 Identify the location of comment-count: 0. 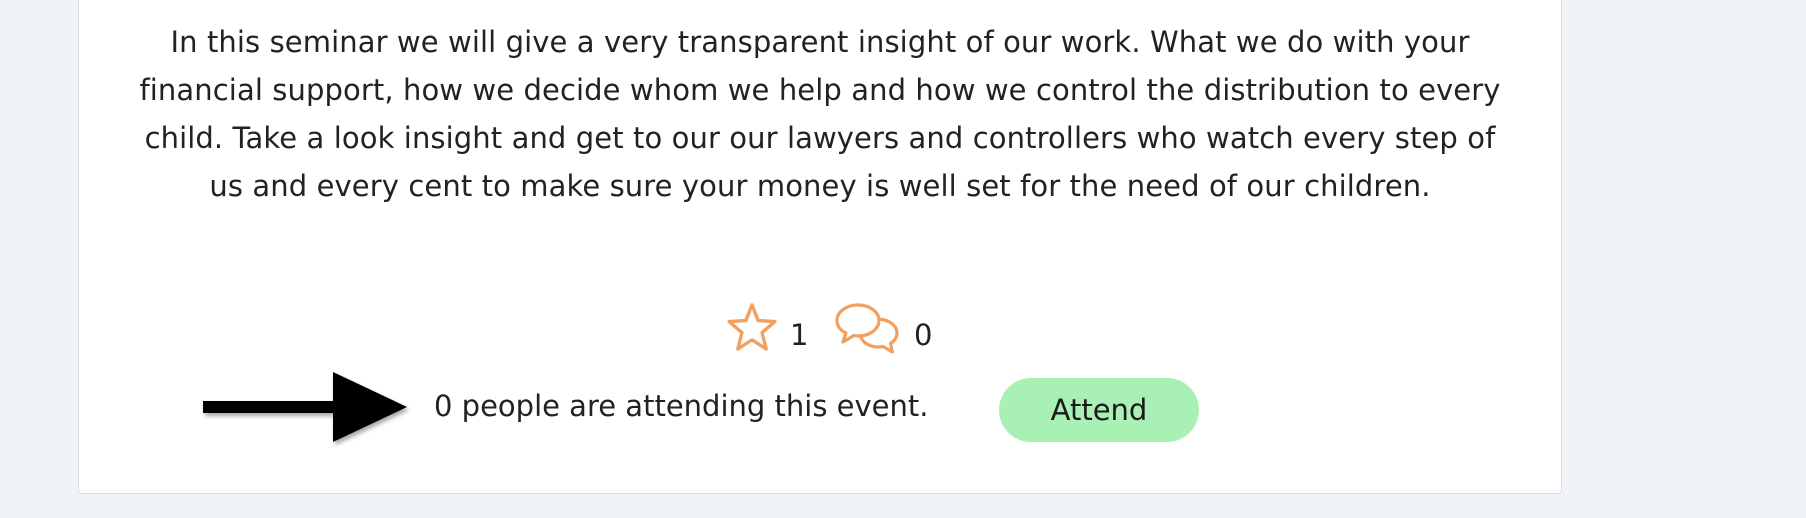
(923, 335).